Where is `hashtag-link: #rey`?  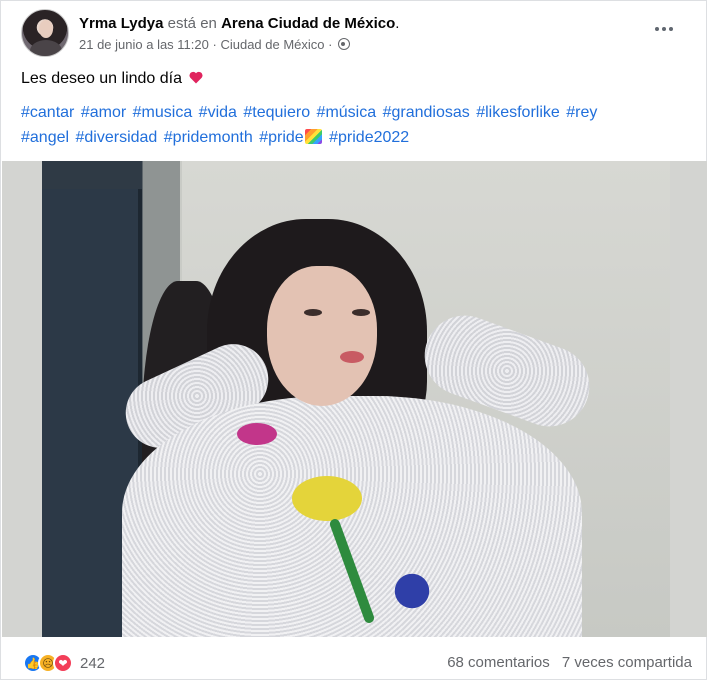
hashtag-link: #rey is located at coordinates (581, 112).